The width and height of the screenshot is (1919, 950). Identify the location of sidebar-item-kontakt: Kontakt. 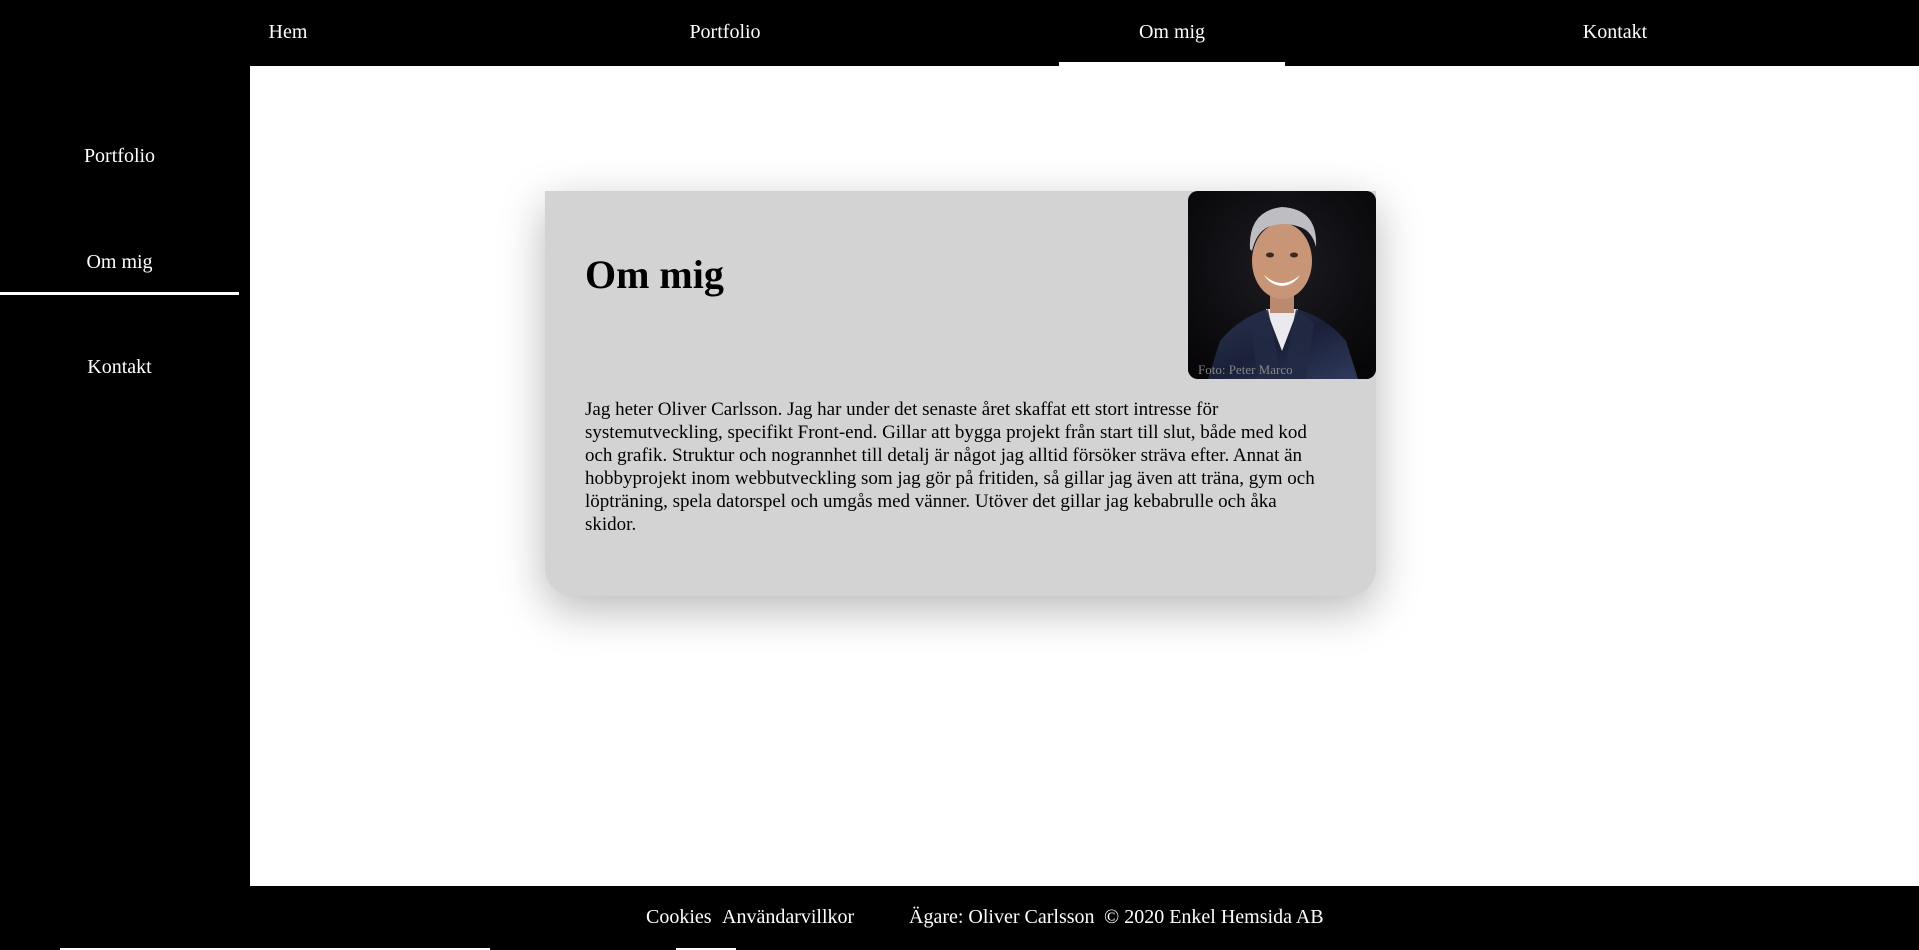
(119, 367).